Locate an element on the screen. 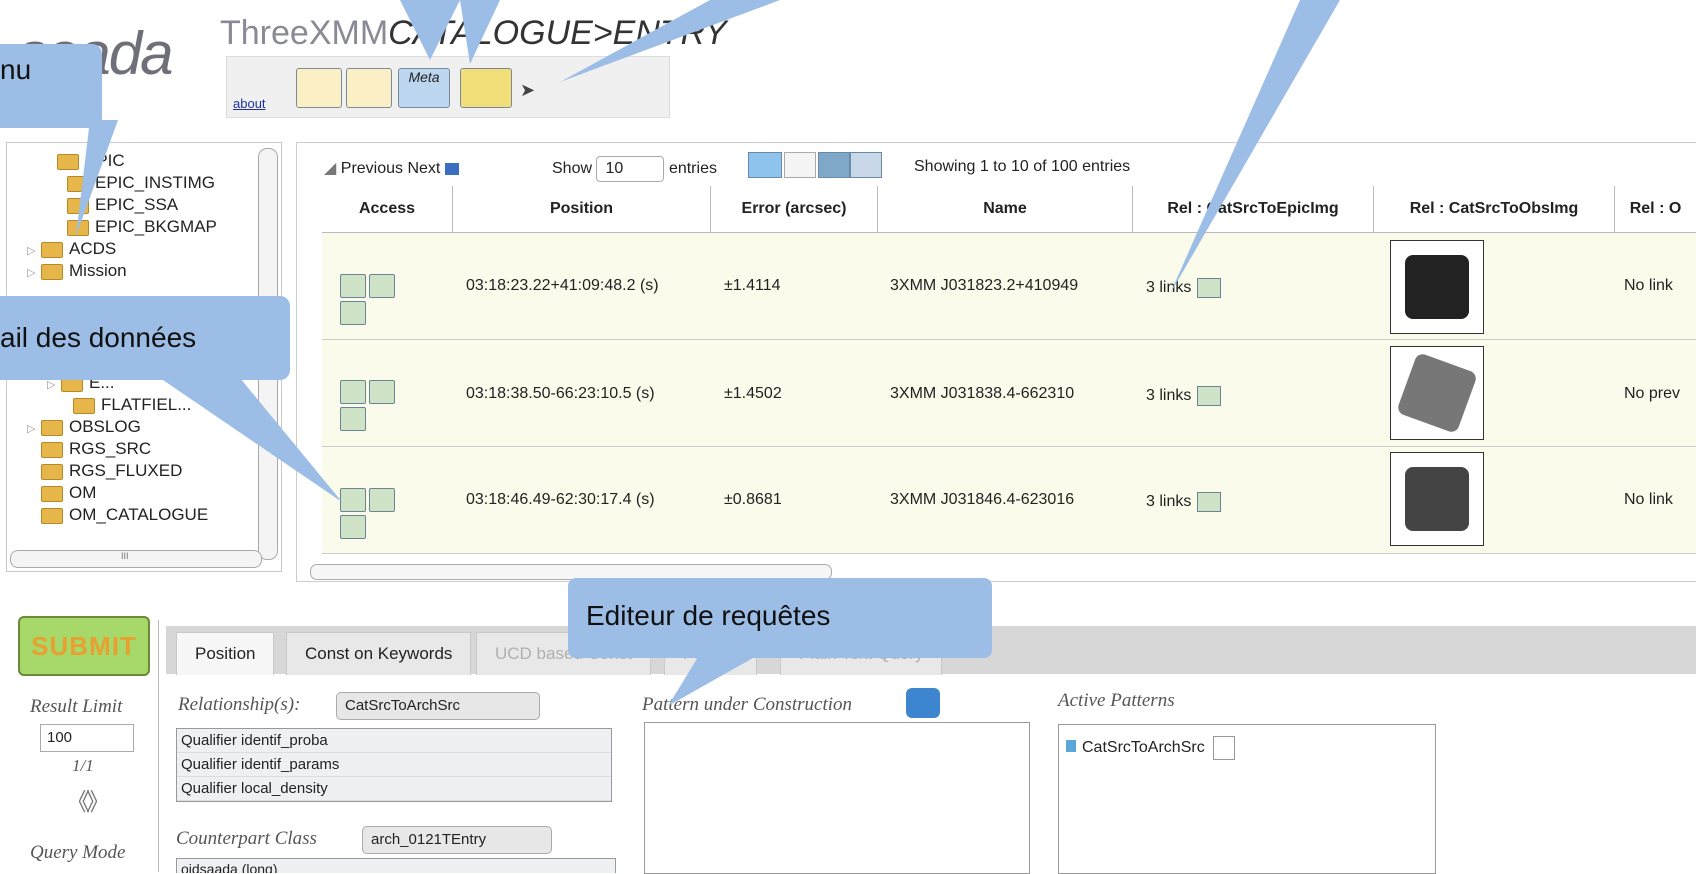  callout-menu: nu is located at coordinates (51, 86).